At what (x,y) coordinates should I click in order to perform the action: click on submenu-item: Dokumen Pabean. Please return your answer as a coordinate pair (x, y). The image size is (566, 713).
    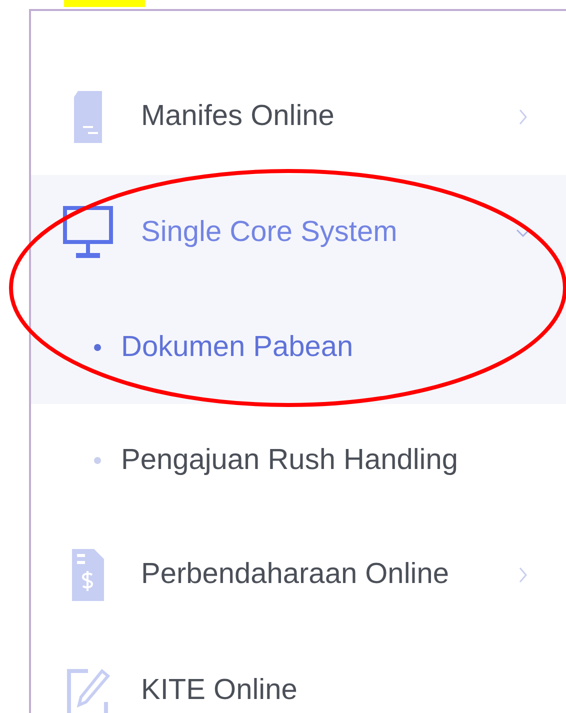
    Looking at the image, I should click on (237, 348).